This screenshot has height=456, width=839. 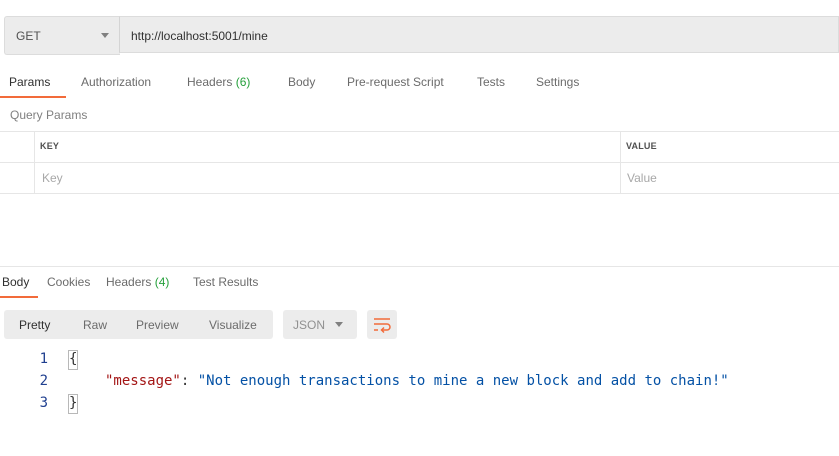 I want to click on wrap-lines-icon, so click(x=382, y=326).